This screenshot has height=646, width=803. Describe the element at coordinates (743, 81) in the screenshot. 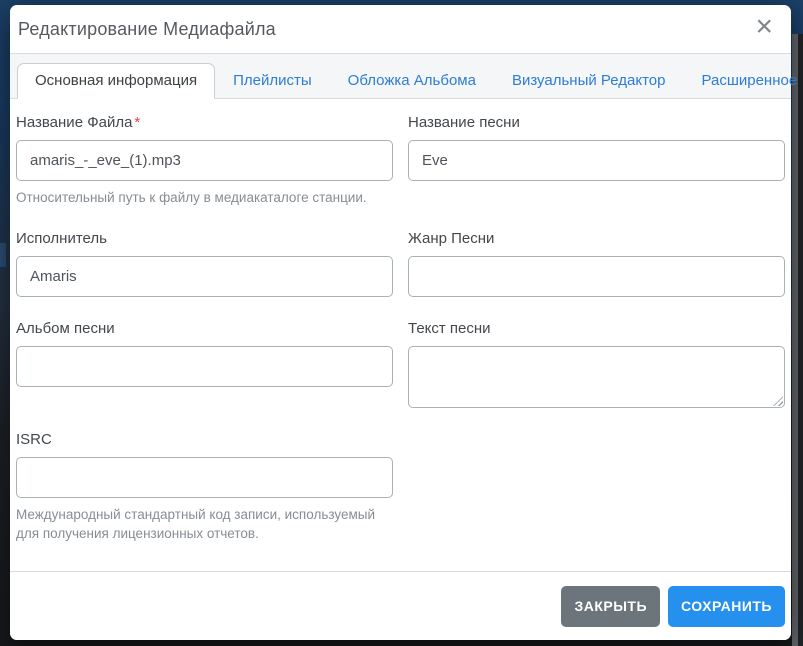

I see `tab-advanced: Расширенное` at that location.